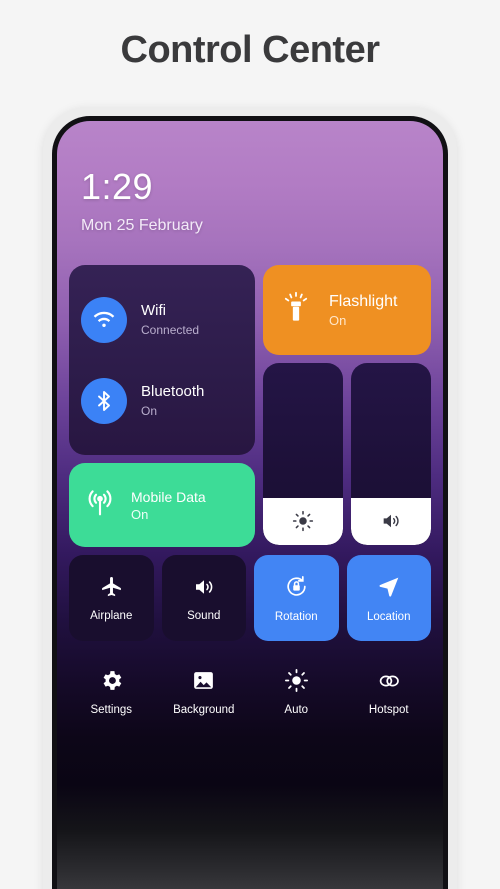 The width and height of the screenshot is (500, 889). I want to click on airplane-icon, so click(111, 586).